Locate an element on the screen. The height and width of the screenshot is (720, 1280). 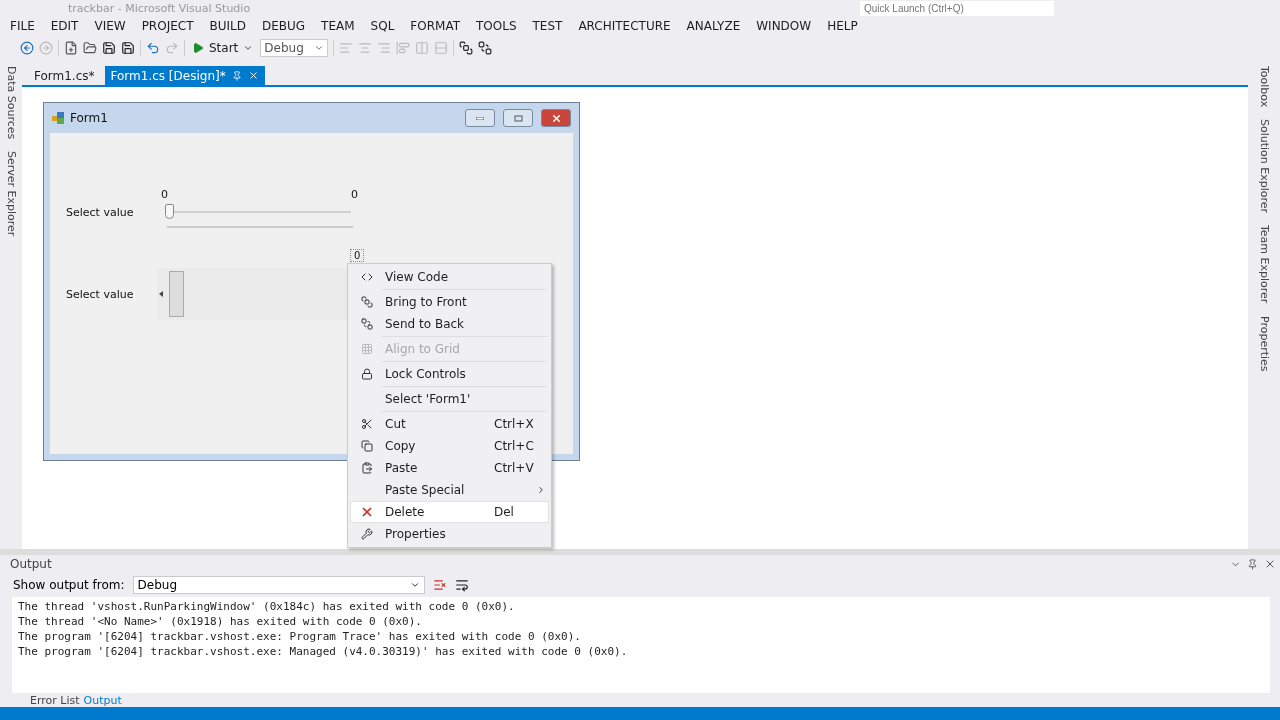
menu-item: Paste Ctrl+V is located at coordinates (449, 468).